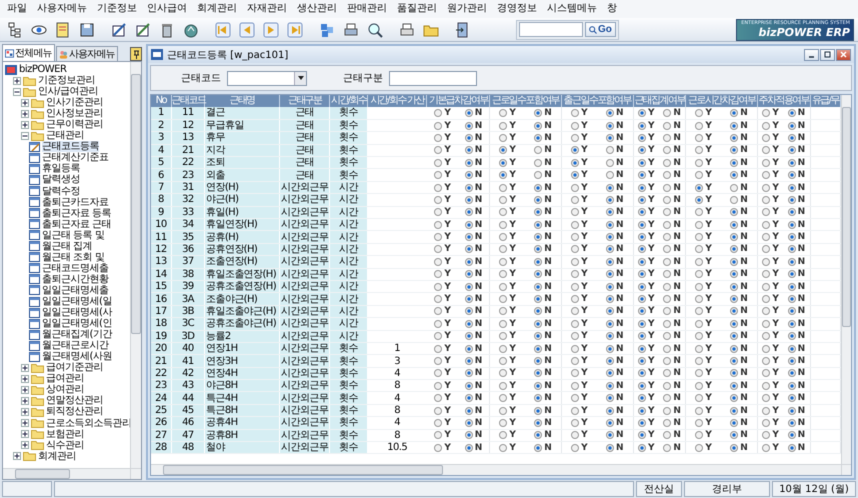 Image resolution: width=858 pixels, height=498 pixels. Describe the element at coordinates (267, 78) in the screenshot. I see `dropdown-field` at that location.